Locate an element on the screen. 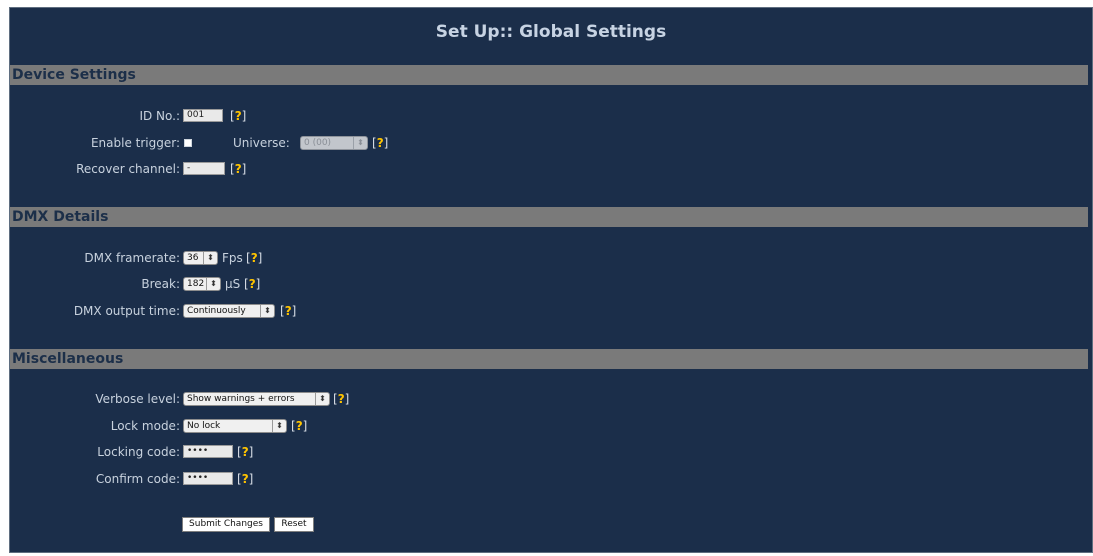 The height and width of the screenshot is (556, 1093). universe-label: Universe: is located at coordinates (261, 143).